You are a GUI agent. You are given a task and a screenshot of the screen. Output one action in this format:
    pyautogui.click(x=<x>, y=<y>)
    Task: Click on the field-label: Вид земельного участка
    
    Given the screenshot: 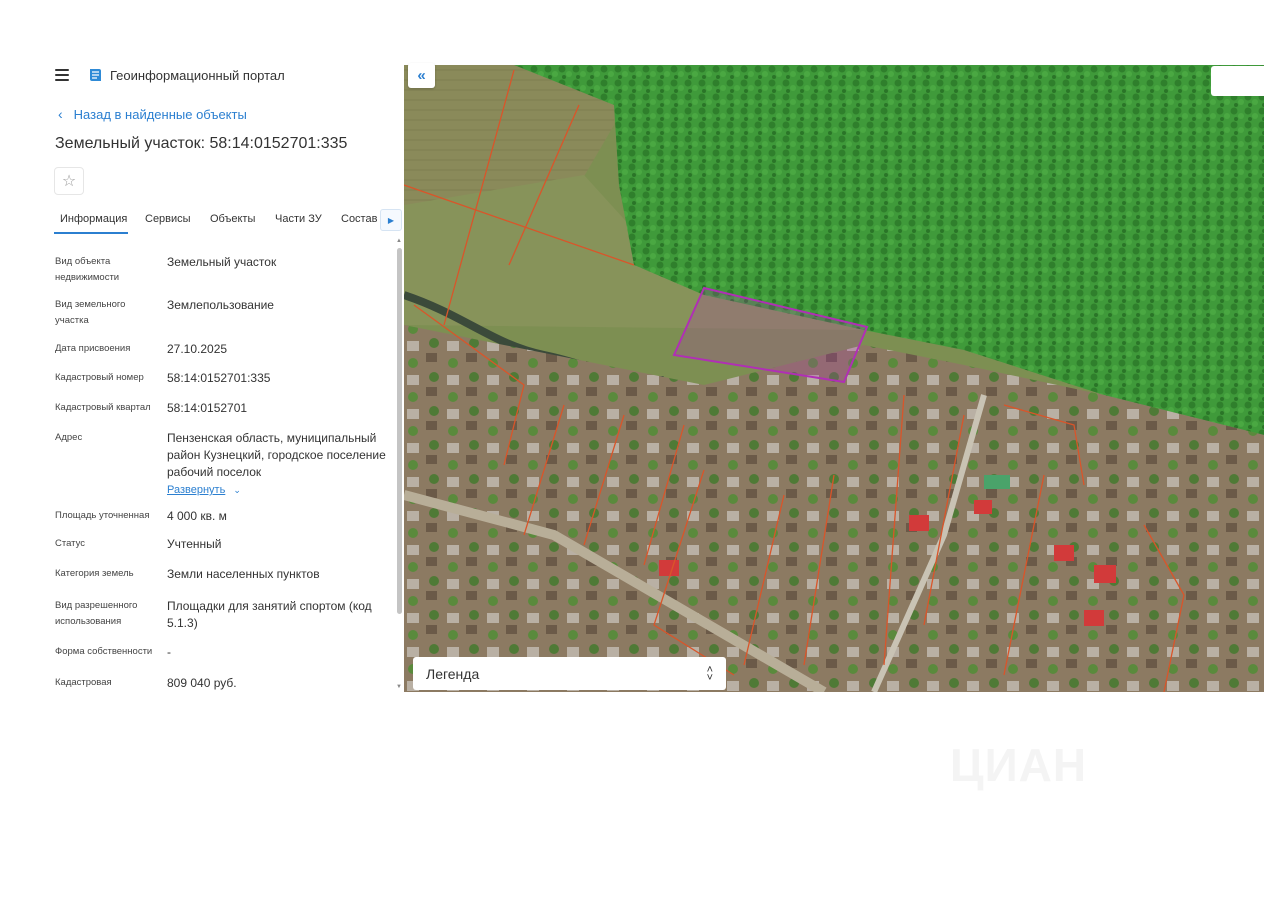 What is the action you would take?
    pyautogui.click(x=90, y=312)
    